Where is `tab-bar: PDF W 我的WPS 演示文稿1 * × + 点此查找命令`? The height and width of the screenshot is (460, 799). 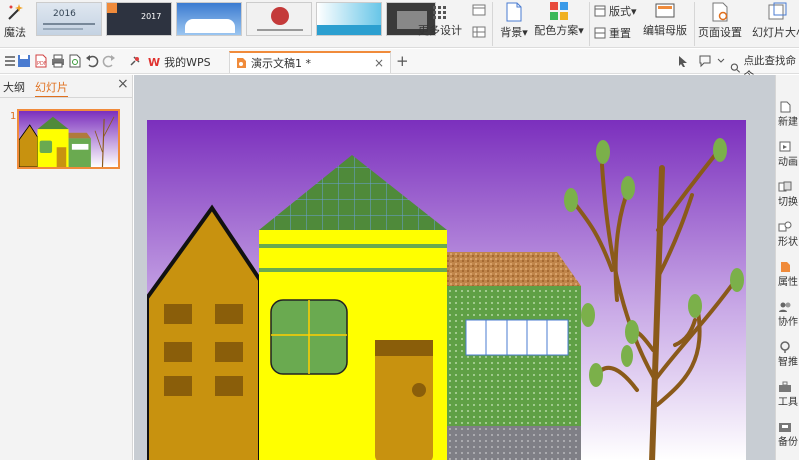
tab-bar: PDF W 我的WPS 演示文稿1 * × + 点此查找命令 is located at coordinates (399, 65).